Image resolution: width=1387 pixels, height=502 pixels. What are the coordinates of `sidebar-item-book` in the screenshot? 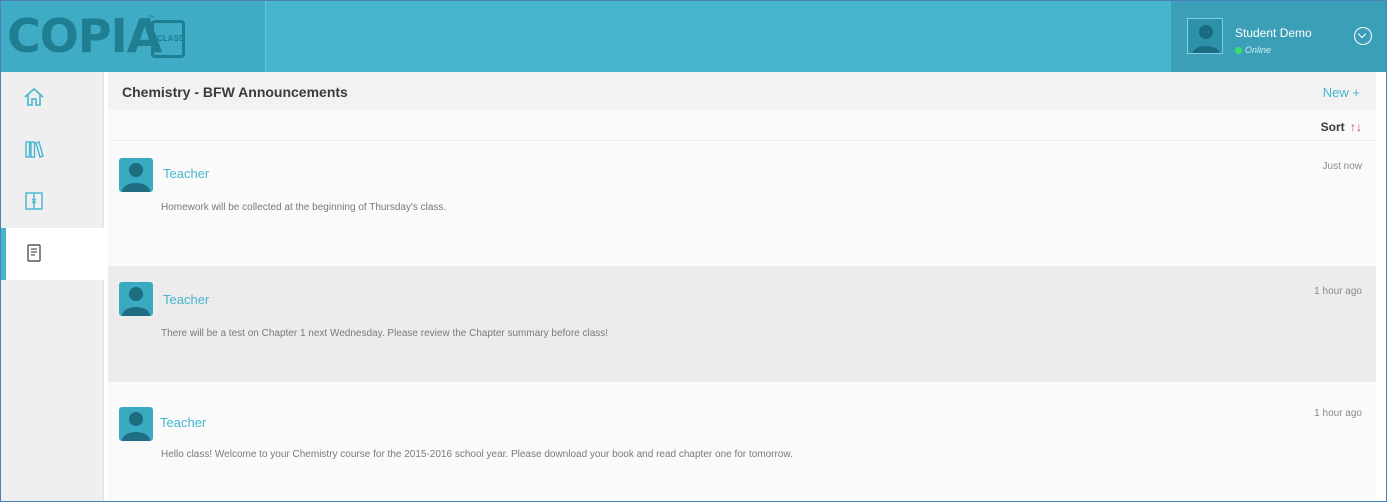 It's located at (52, 202).